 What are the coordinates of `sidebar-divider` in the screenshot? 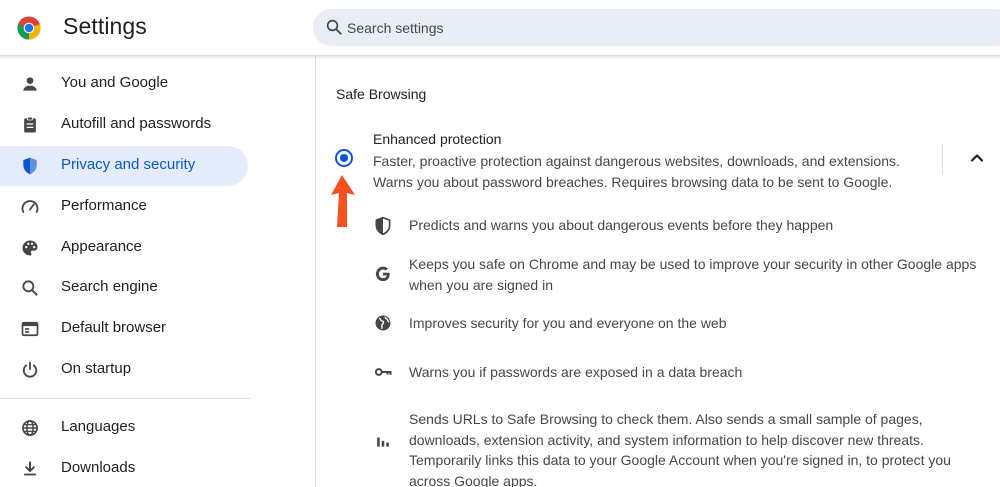 It's located at (125, 398).